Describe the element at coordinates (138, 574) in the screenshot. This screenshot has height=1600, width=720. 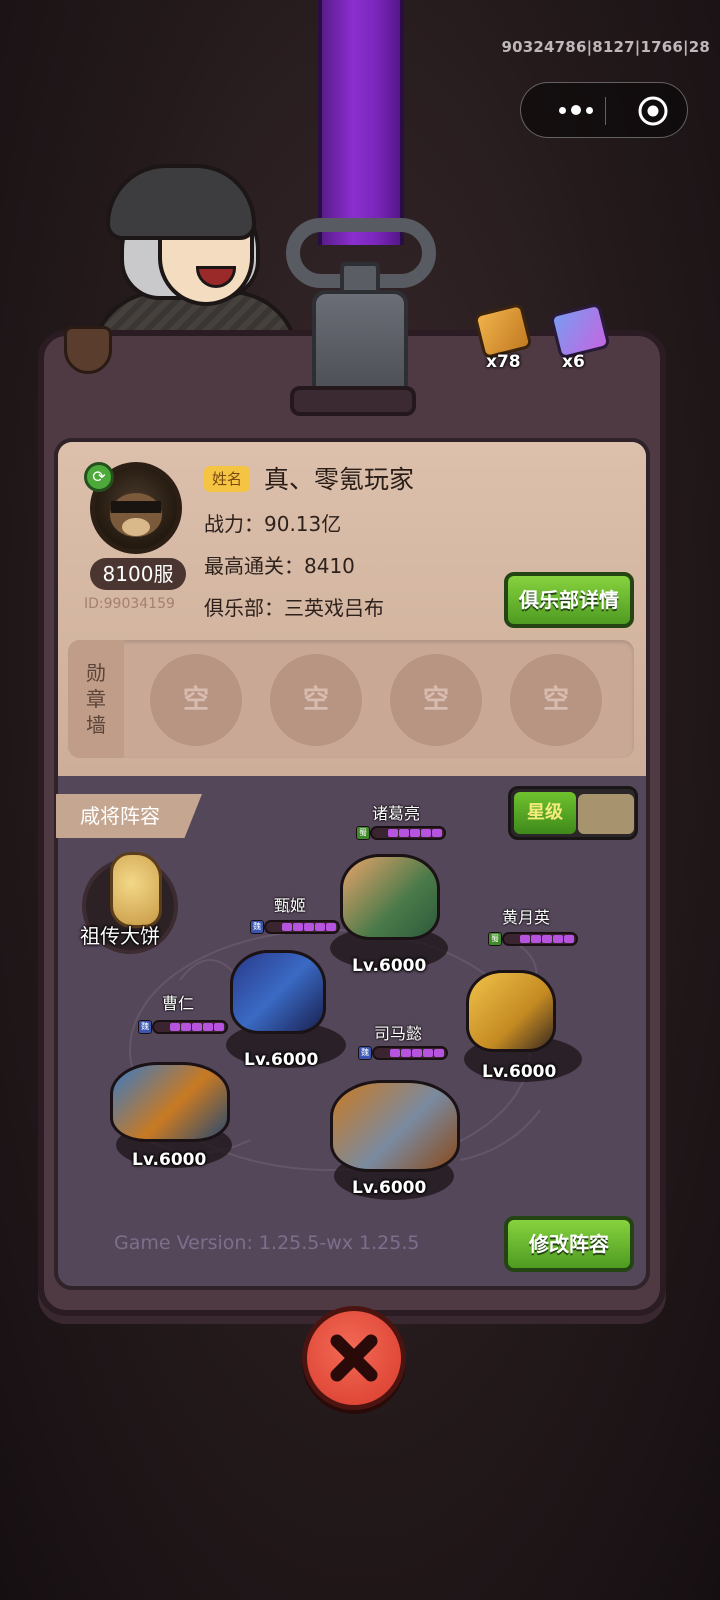
I see `server-badge: 8100服` at that location.